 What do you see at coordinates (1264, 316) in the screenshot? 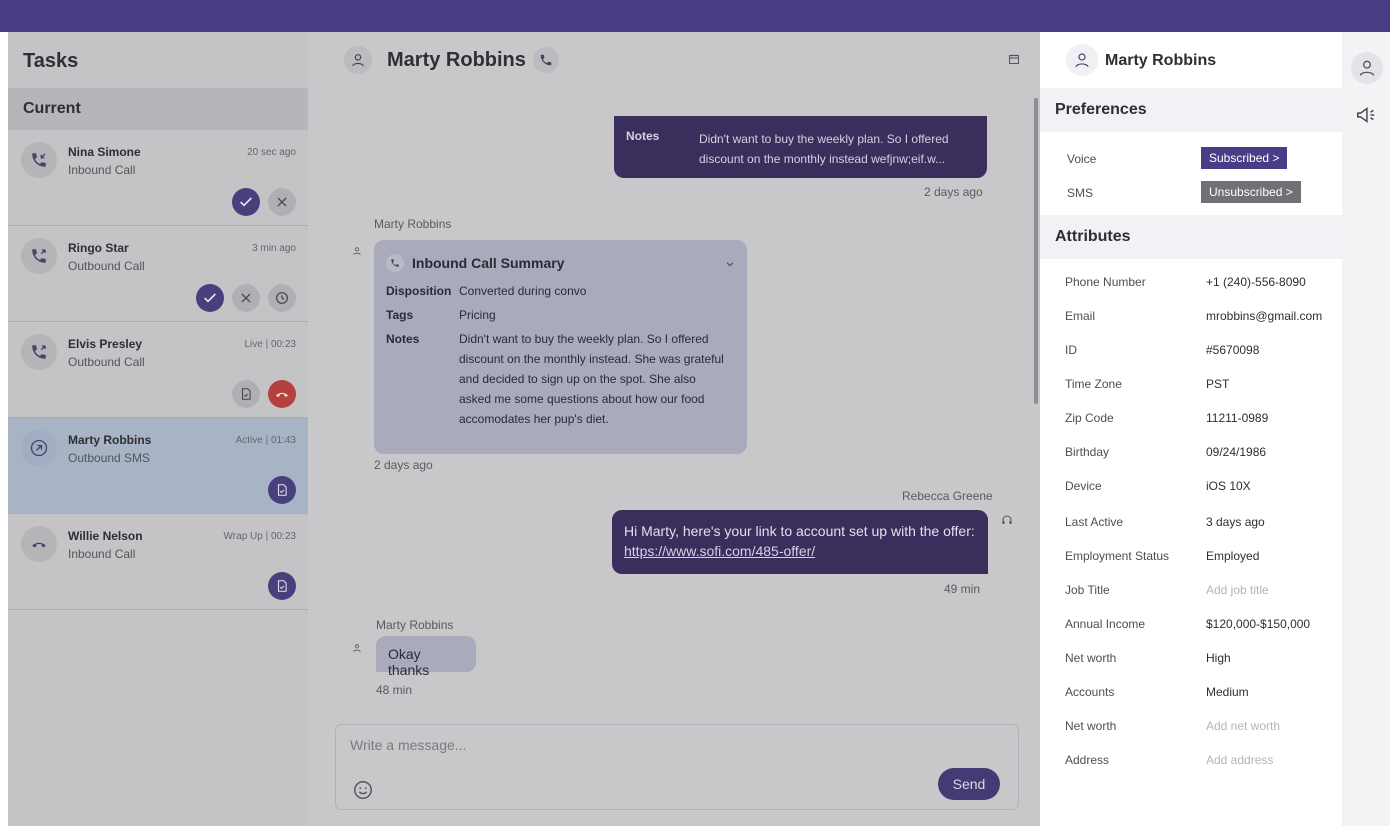
I see `attribute-value: mrobbins@gmail.com` at bounding box center [1264, 316].